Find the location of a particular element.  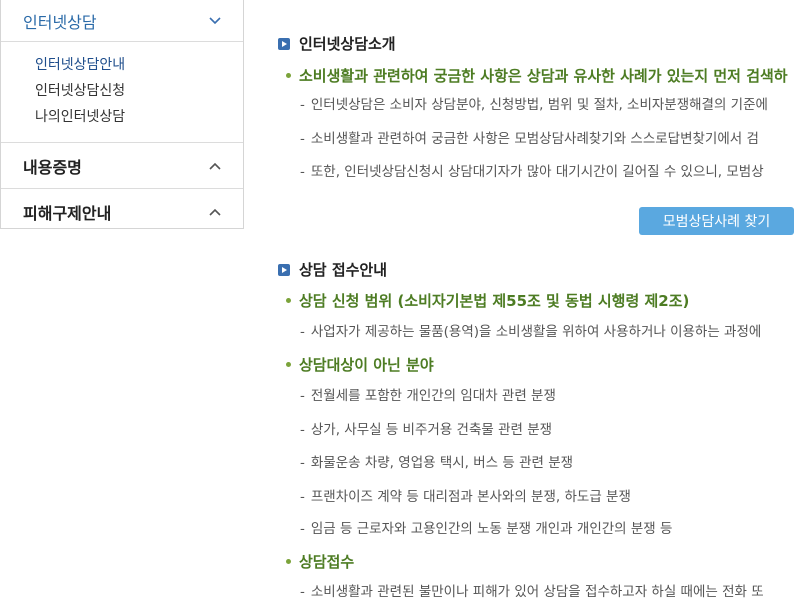

excluded-item: - 임금 등 근로자와 고용인간의 노동 분쟁 개인과 개인간의 분쟁 등 is located at coordinates (486, 529).